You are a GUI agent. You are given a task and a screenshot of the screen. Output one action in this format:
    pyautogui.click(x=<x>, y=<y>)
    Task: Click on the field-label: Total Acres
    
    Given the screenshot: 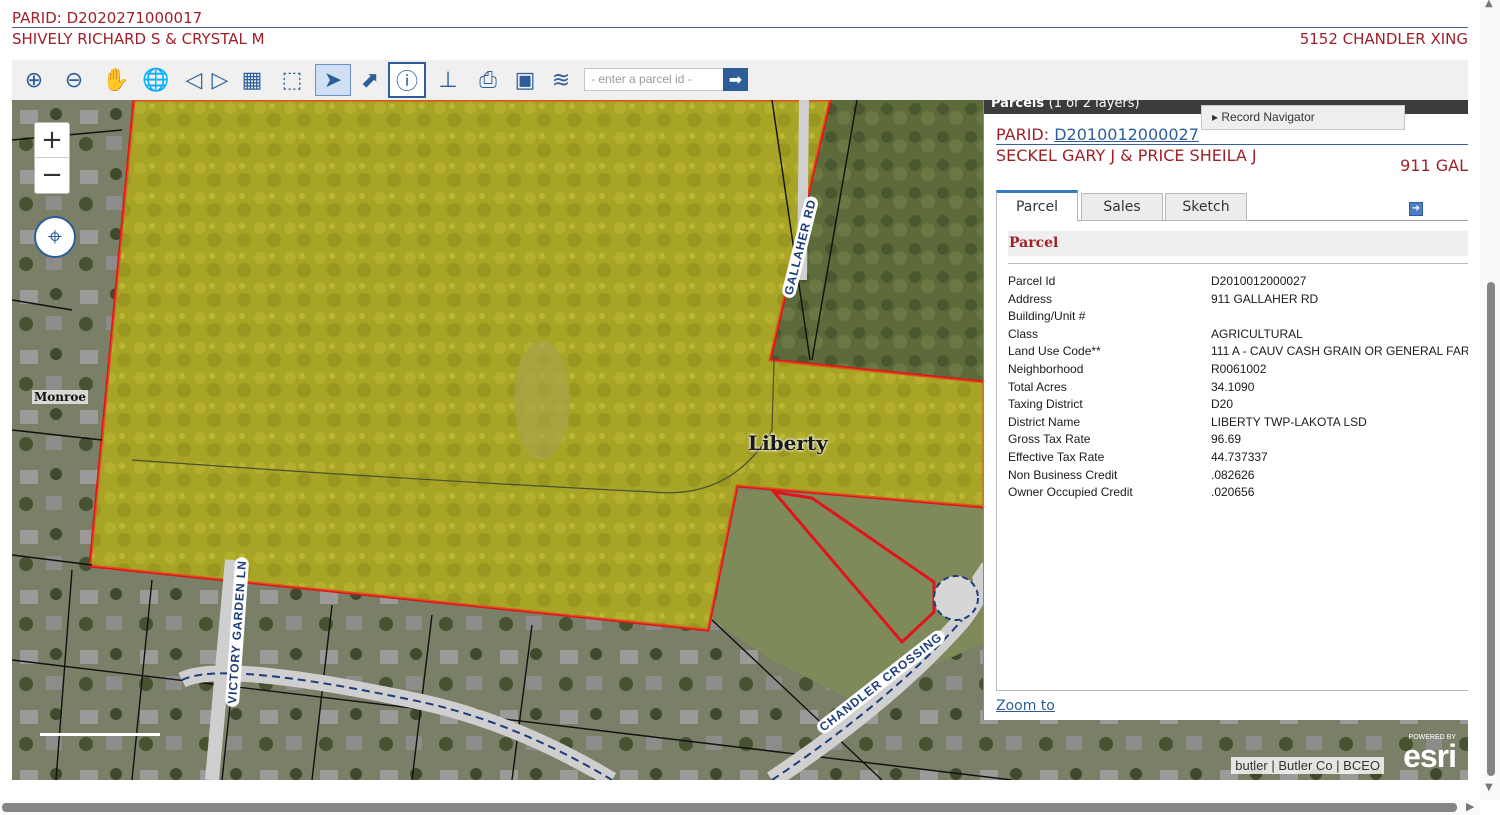 What is the action you would take?
    pyautogui.click(x=1037, y=386)
    